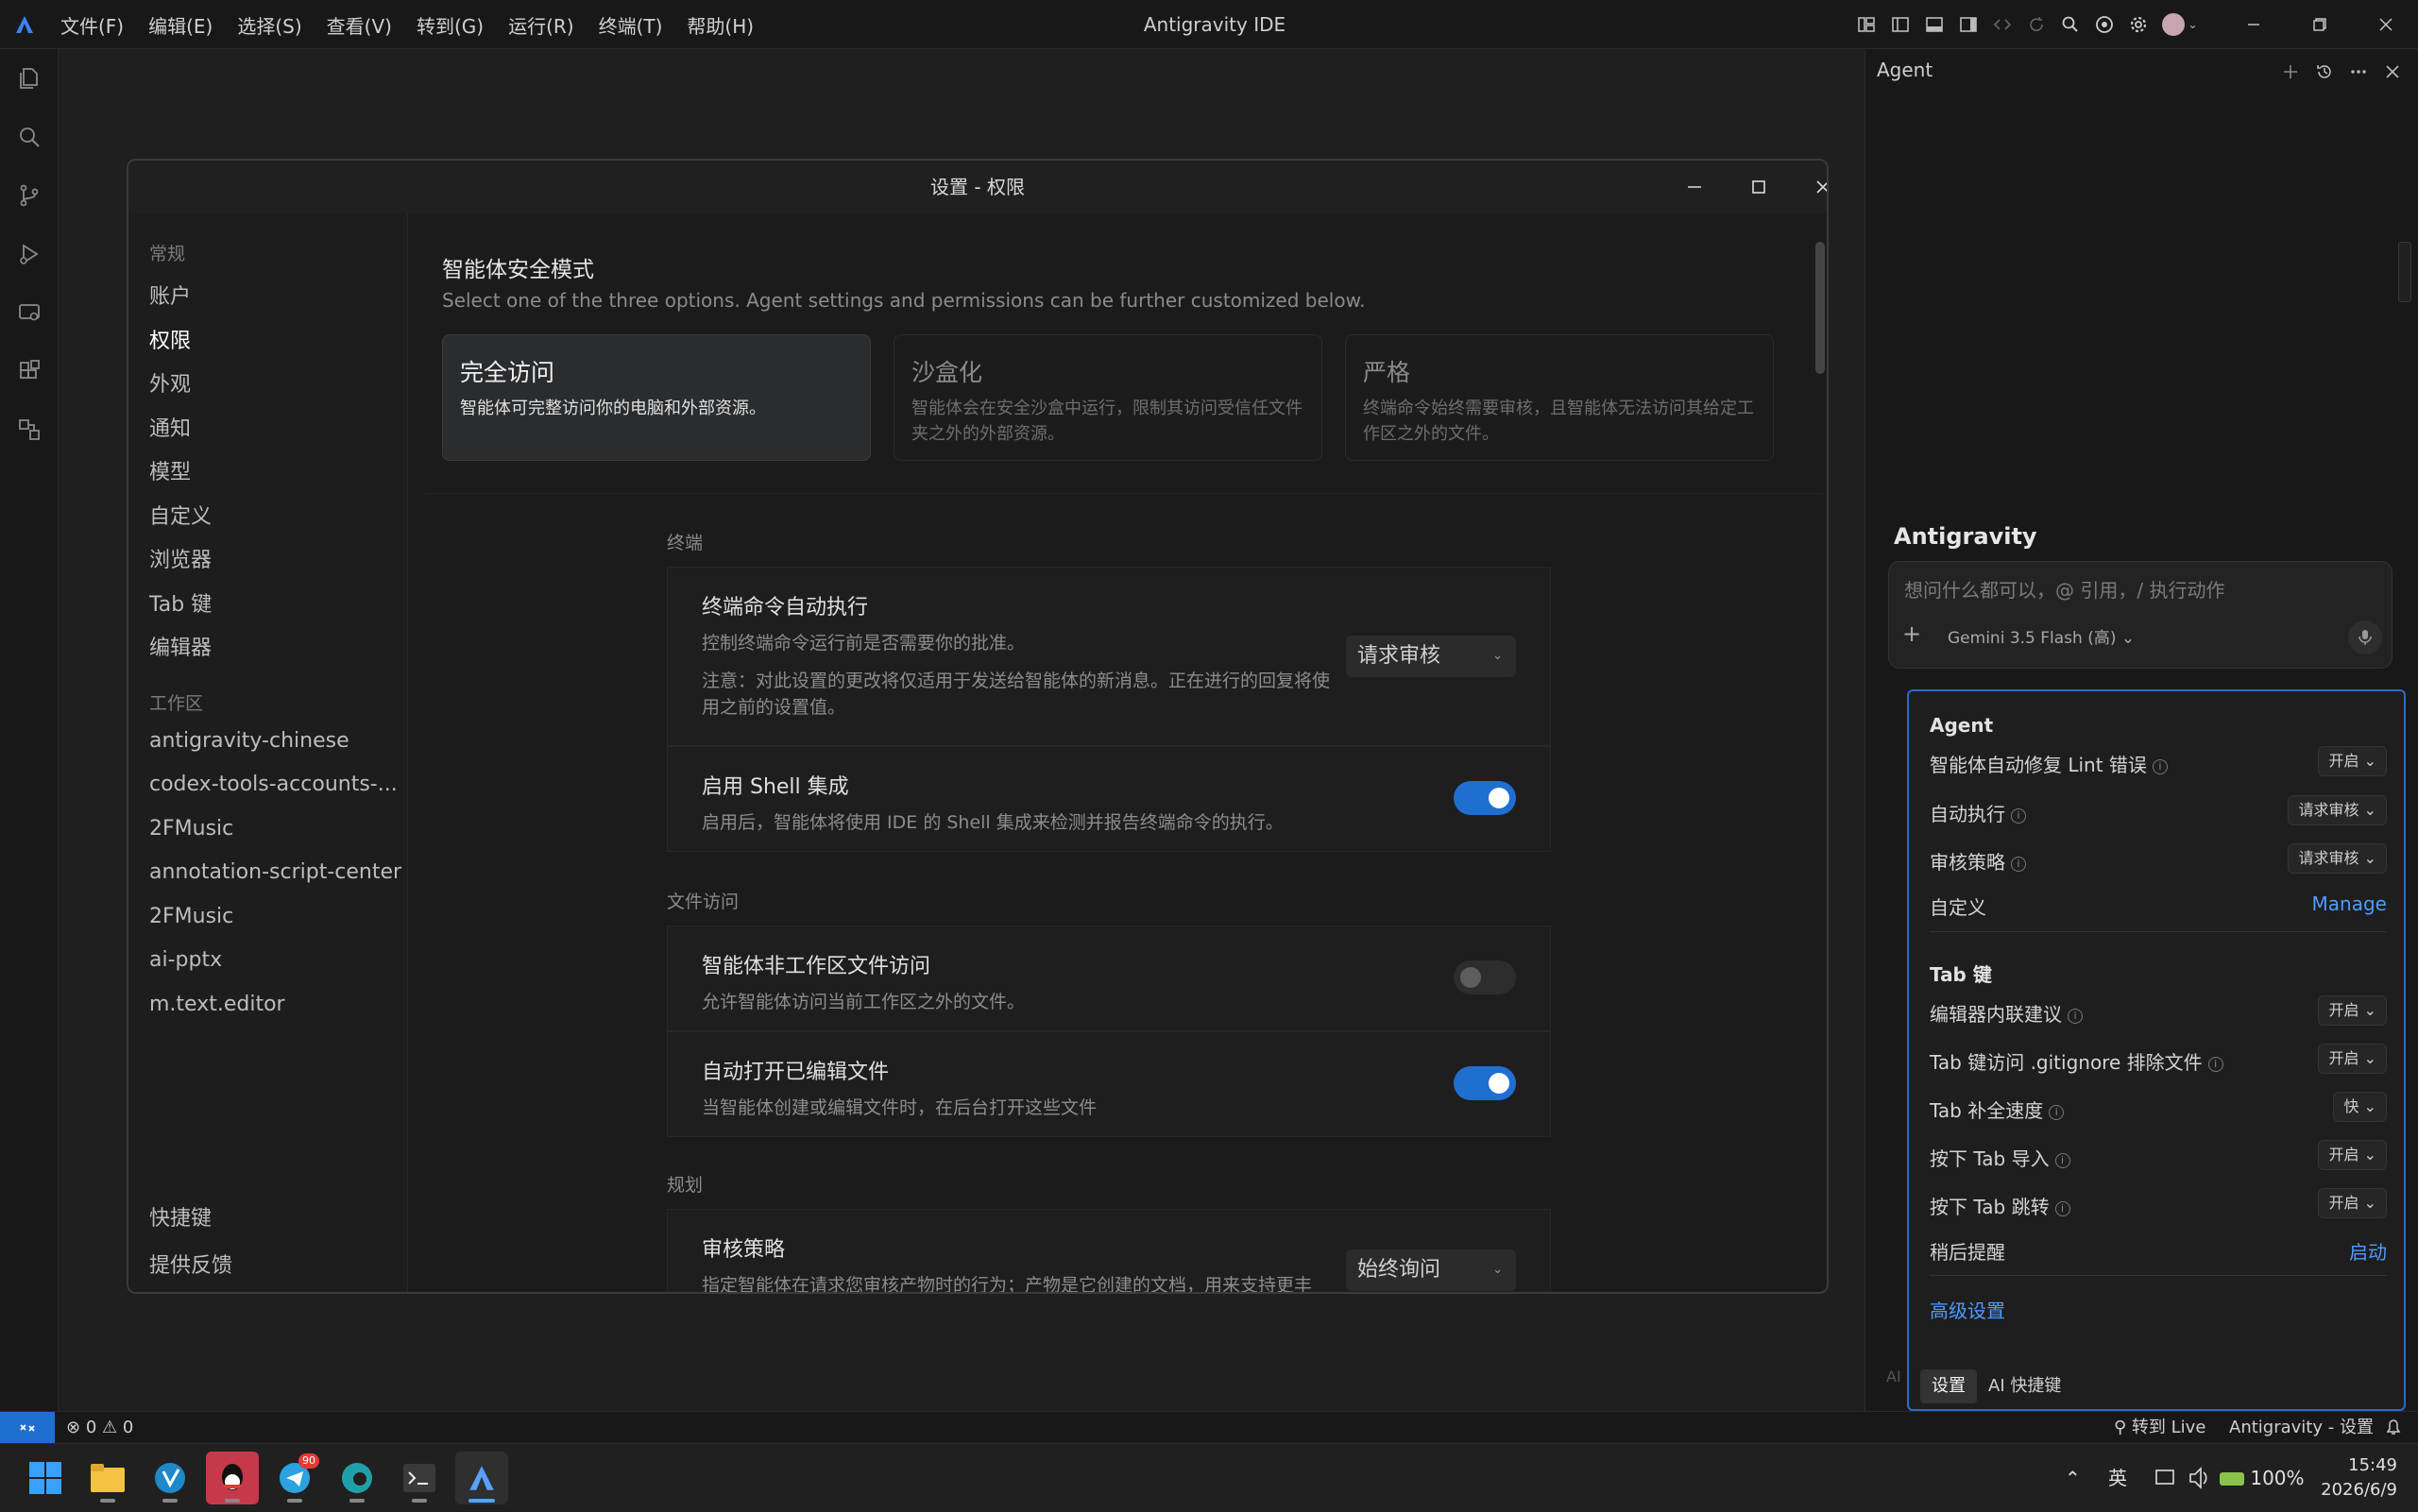  Describe the element at coordinates (2262, 1478) in the screenshot. I see `battery-indicator: 100%` at that location.